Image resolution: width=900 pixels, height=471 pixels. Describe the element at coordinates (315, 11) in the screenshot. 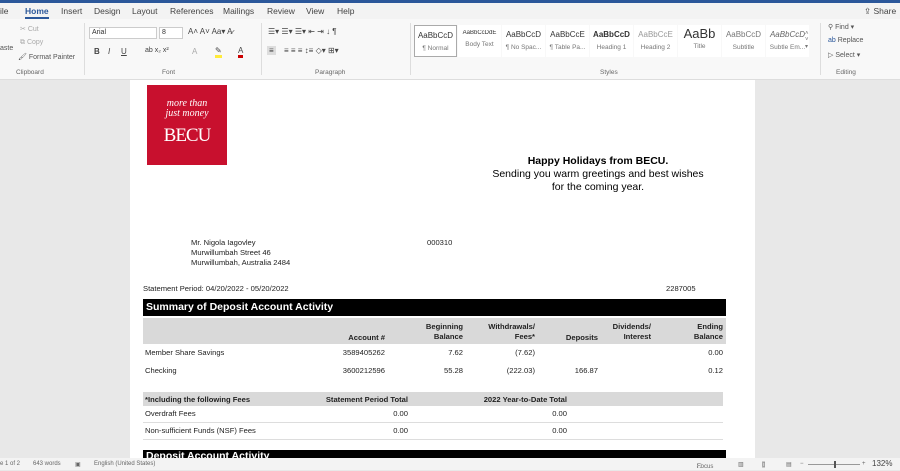

I see `tab-view: View` at that location.